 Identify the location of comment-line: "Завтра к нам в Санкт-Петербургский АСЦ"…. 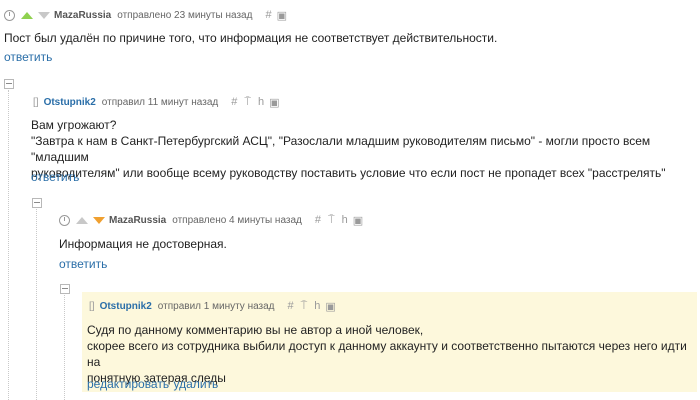
(341, 149).